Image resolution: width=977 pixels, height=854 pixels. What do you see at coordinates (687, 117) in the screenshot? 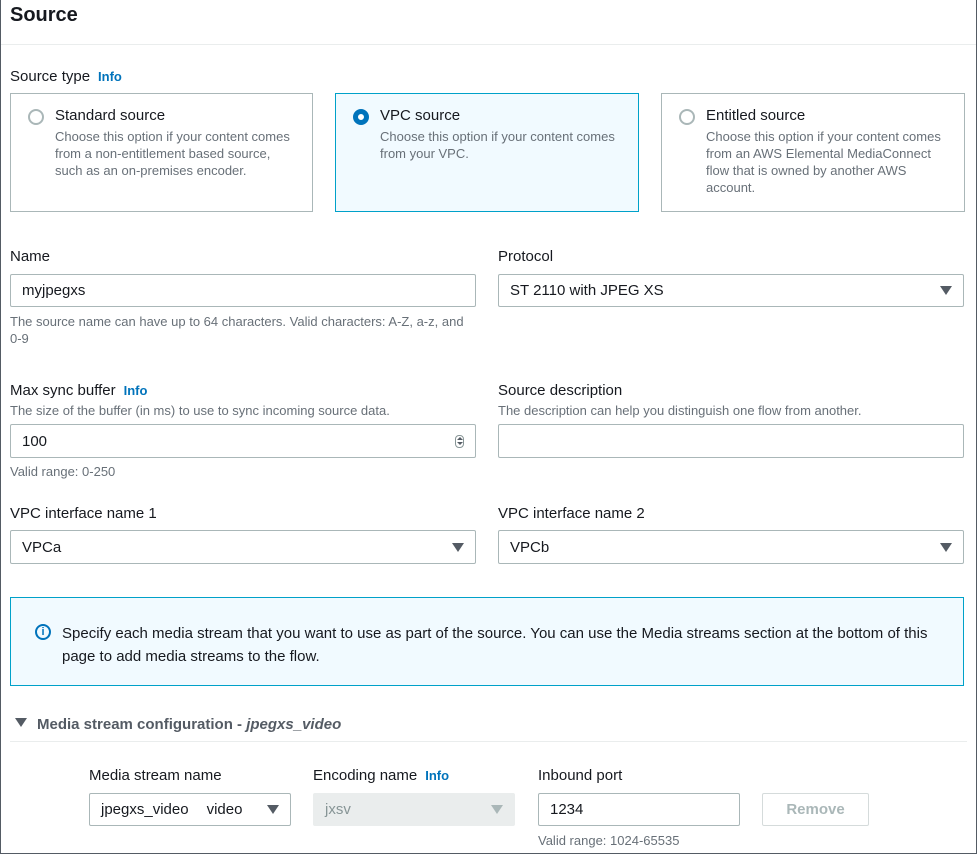
I see `entitled-source-radio` at bounding box center [687, 117].